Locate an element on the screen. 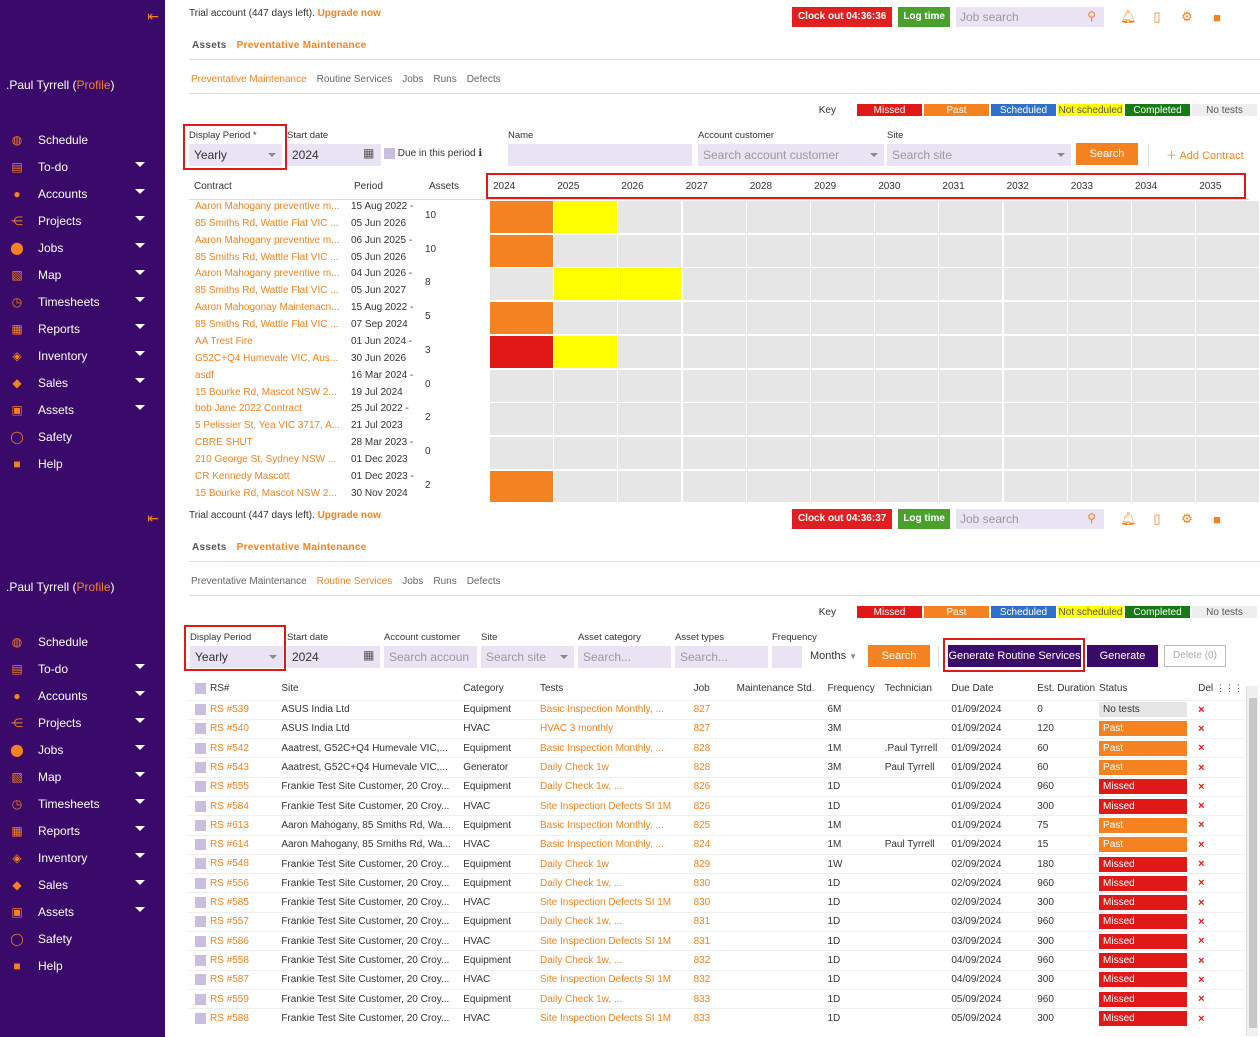 The height and width of the screenshot is (1037, 1260). cell-job: 832 is located at coordinates (713, 979).